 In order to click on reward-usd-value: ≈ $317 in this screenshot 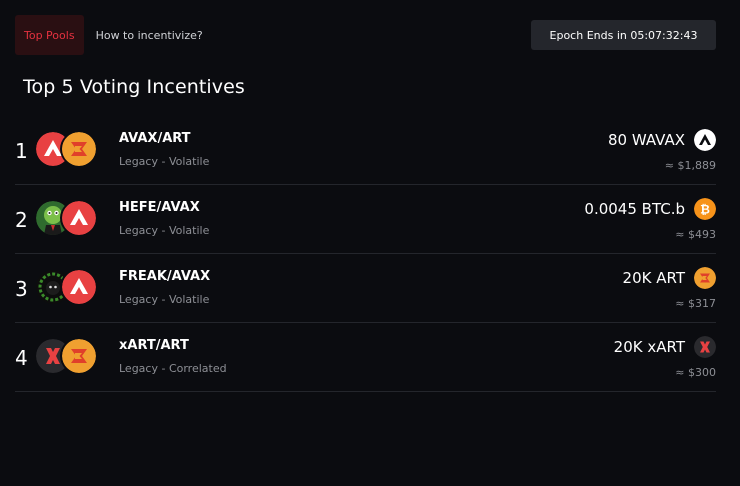, I will do `click(695, 303)`.